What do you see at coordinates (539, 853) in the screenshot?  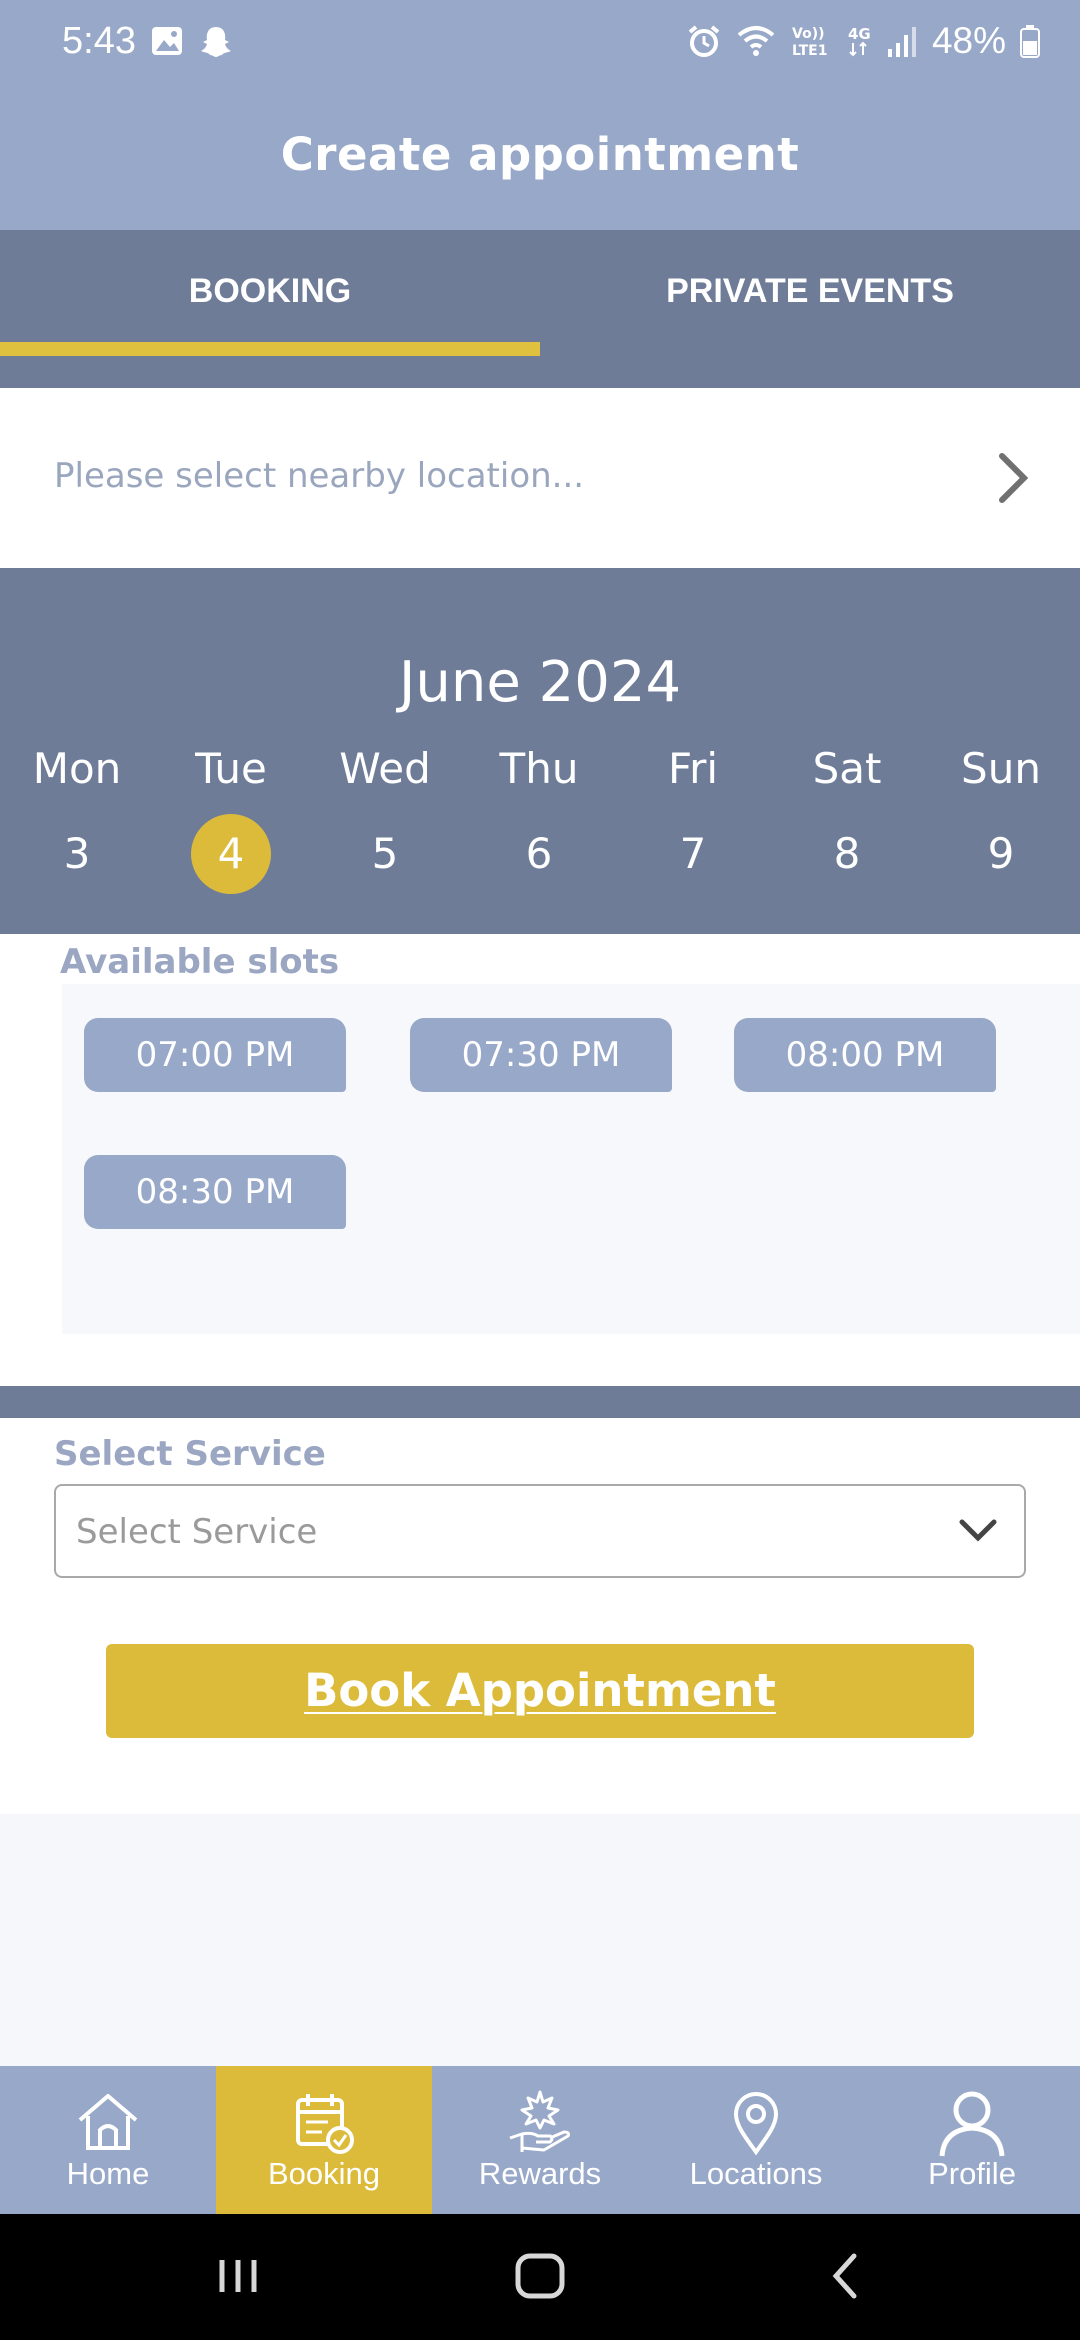 I see `day-number: 6` at bounding box center [539, 853].